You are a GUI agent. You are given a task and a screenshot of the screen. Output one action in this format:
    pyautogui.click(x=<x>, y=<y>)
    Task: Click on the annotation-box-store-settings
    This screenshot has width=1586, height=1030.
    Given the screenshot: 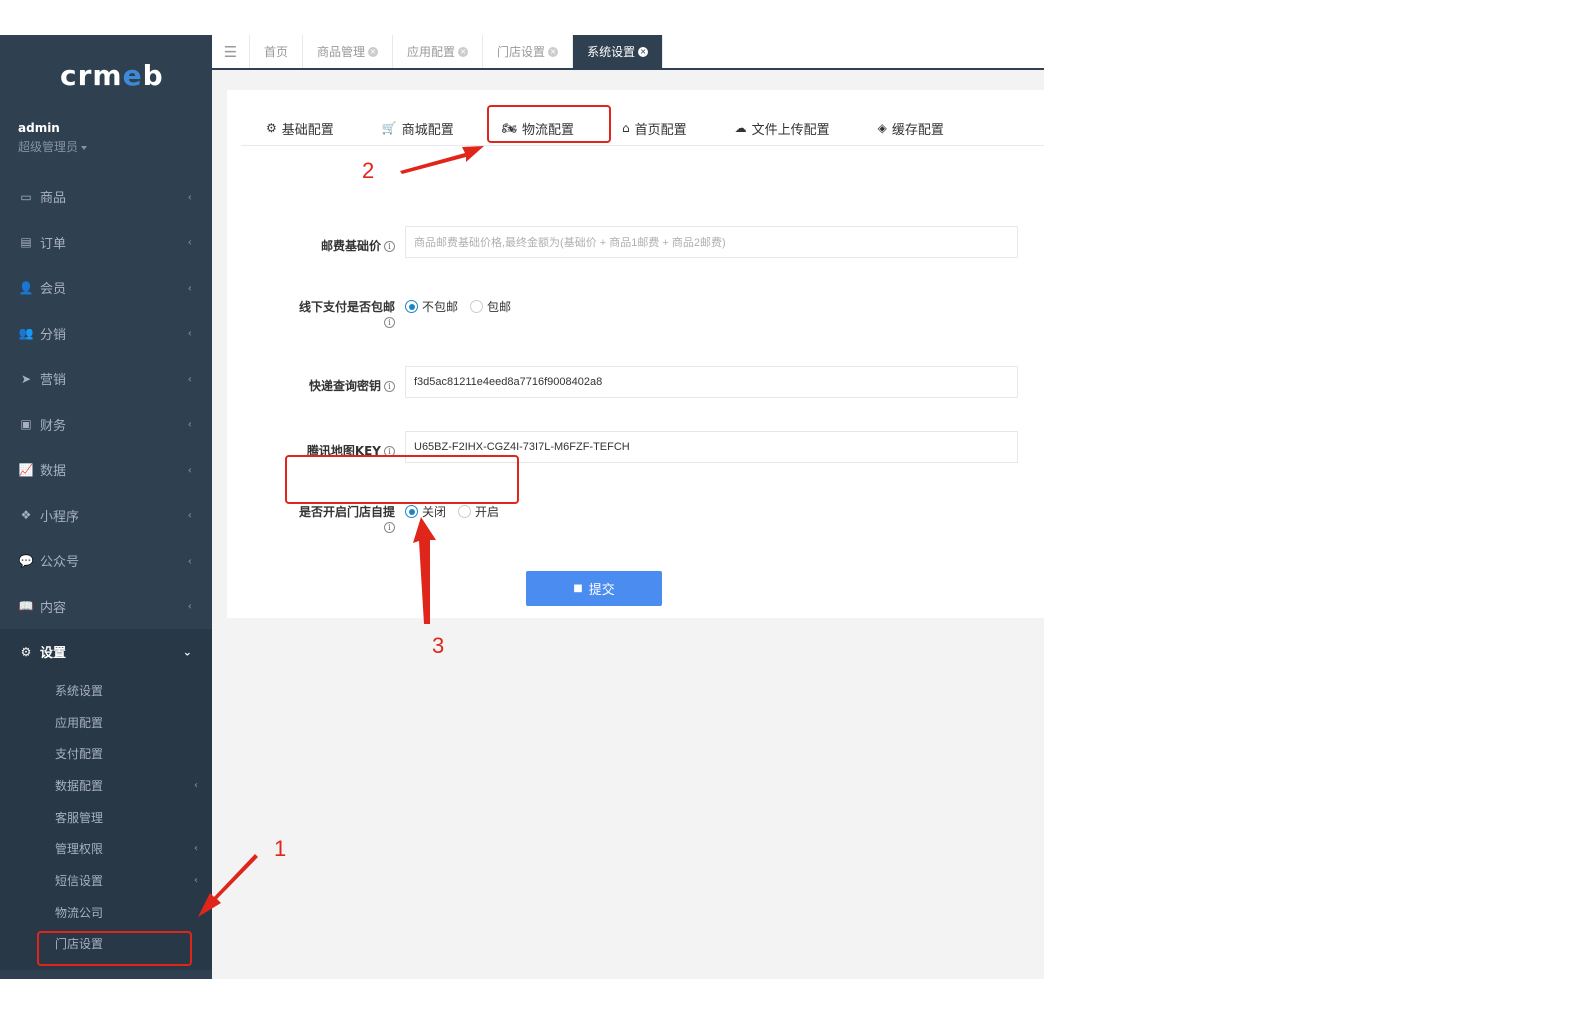 What is the action you would take?
    pyautogui.click(x=114, y=948)
    